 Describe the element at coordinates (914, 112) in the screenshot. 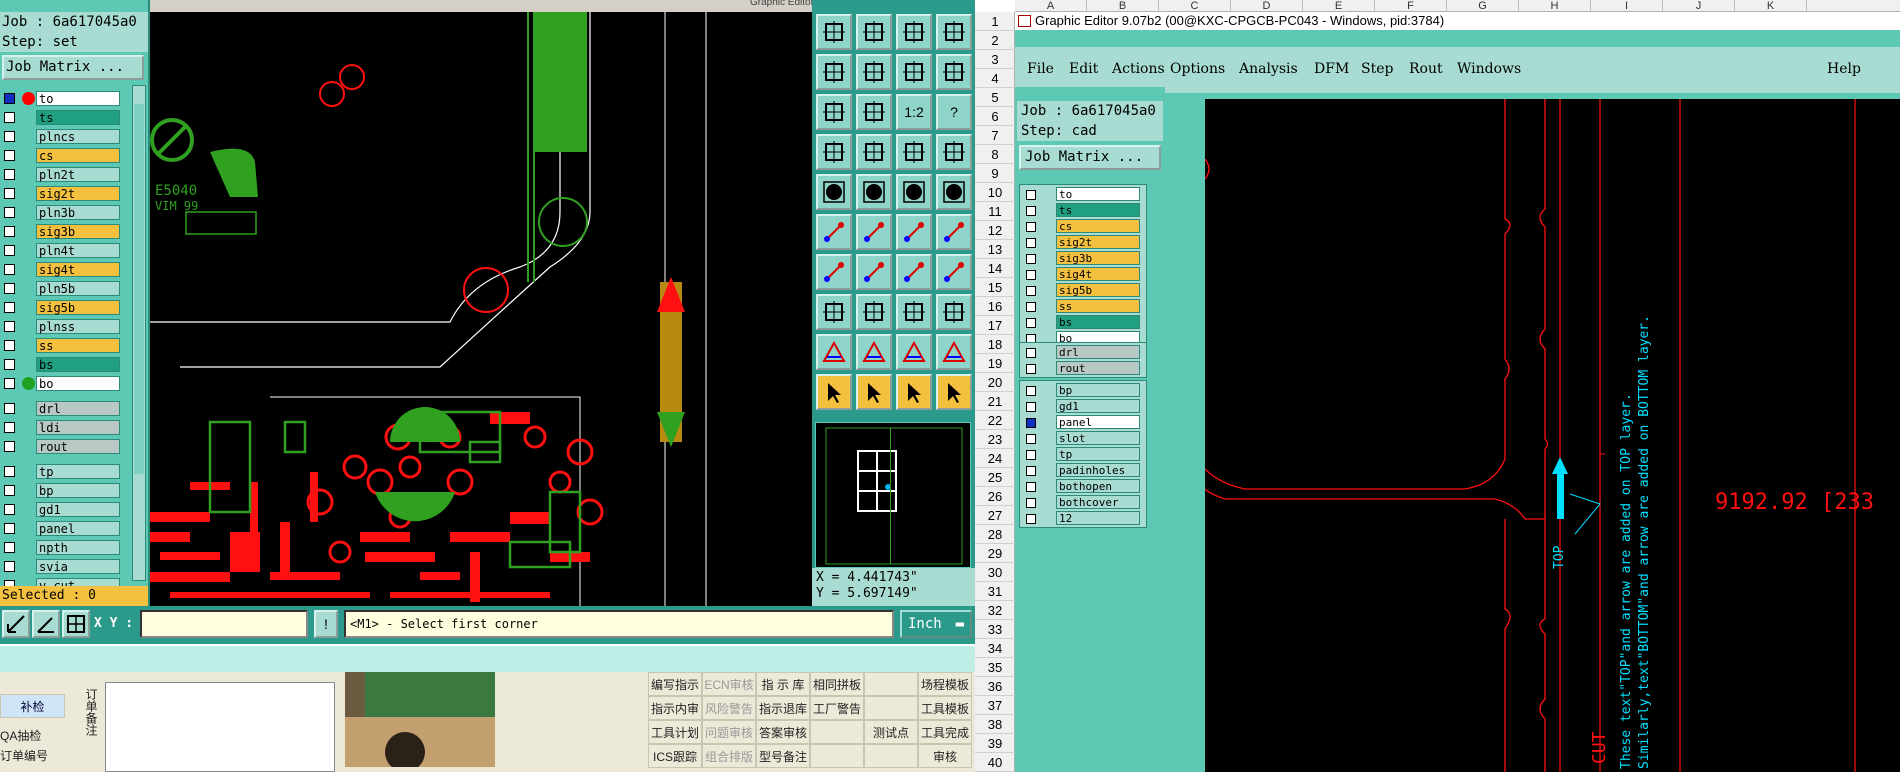

I see `tool-scale-button: 1:2` at that location.